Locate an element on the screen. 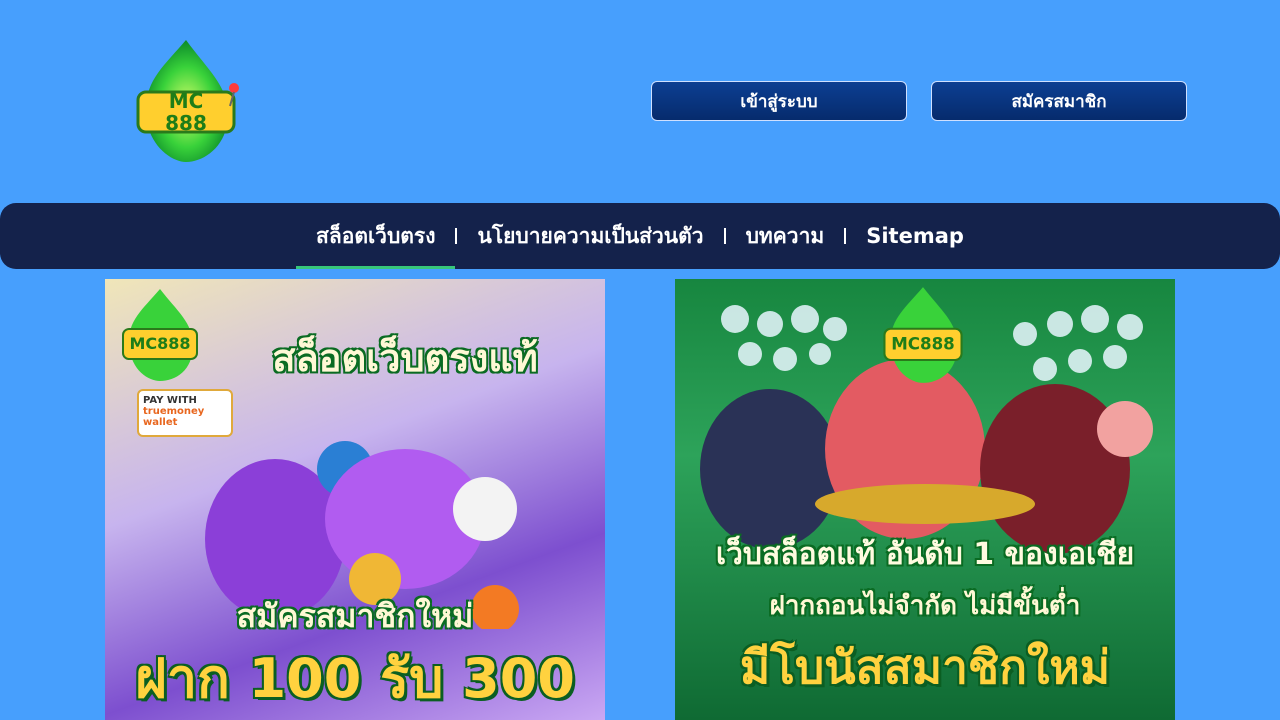 This screenshot has height=720, width=1280. register-button: สมัครสมาชิก is located at coordinates (1059, 101).